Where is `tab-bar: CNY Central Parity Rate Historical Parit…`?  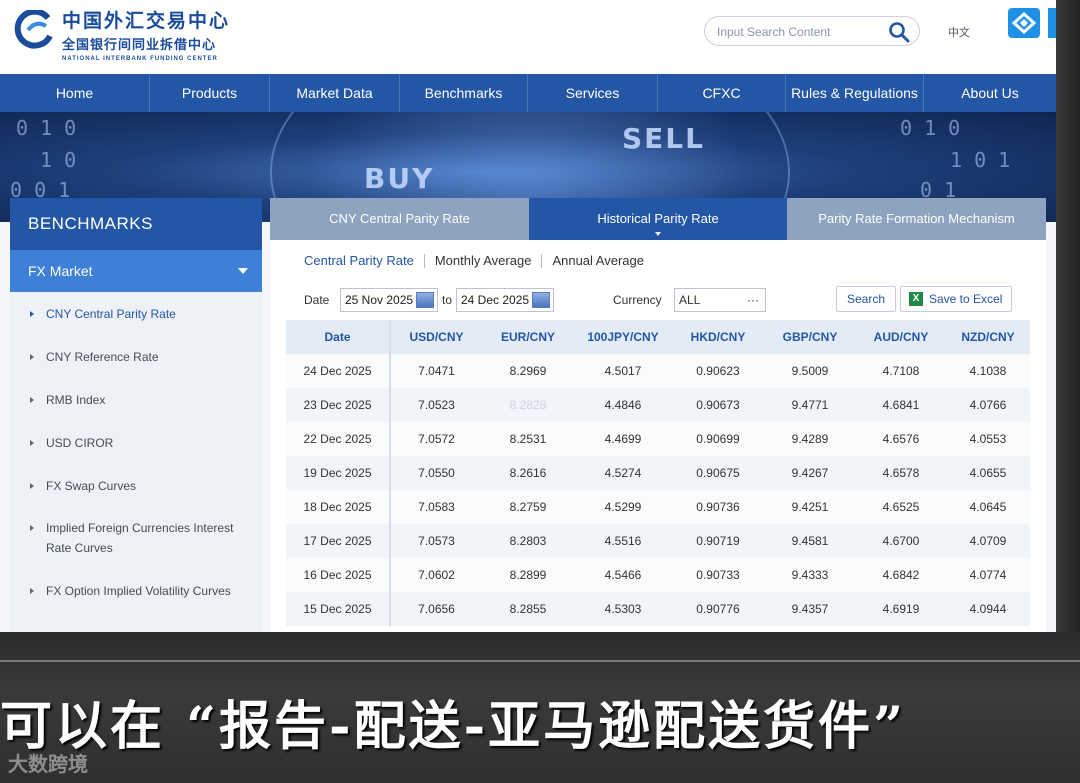
tab-bar: CNY Central Parity Rate Historical Parit… is located at coordinates (658, 219).